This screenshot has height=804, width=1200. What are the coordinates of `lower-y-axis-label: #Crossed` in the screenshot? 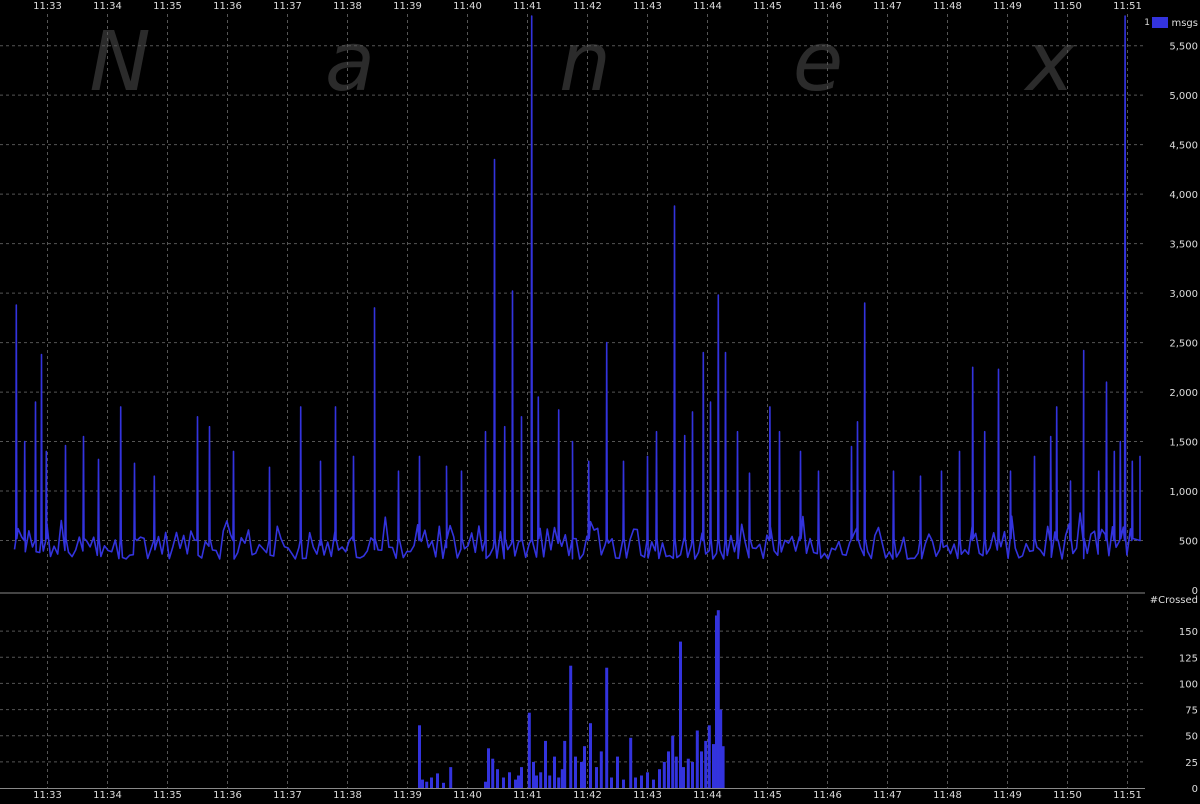 It's located at (1174, 600).